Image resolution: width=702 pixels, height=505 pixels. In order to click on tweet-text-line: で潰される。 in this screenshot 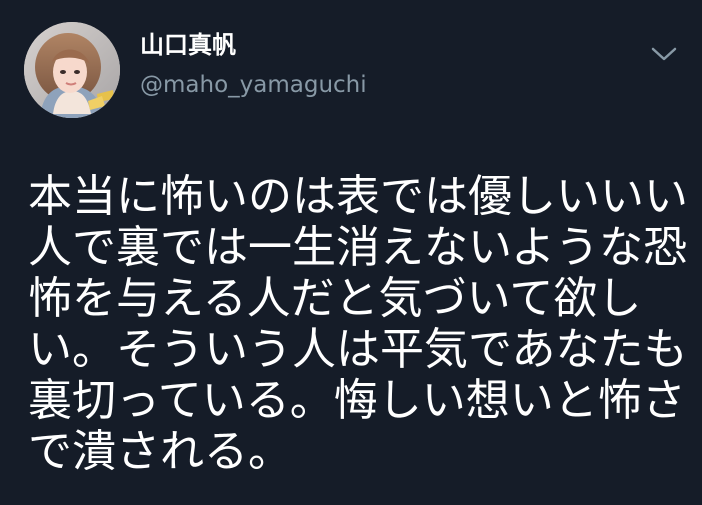, I will do `click(160, 451)`.